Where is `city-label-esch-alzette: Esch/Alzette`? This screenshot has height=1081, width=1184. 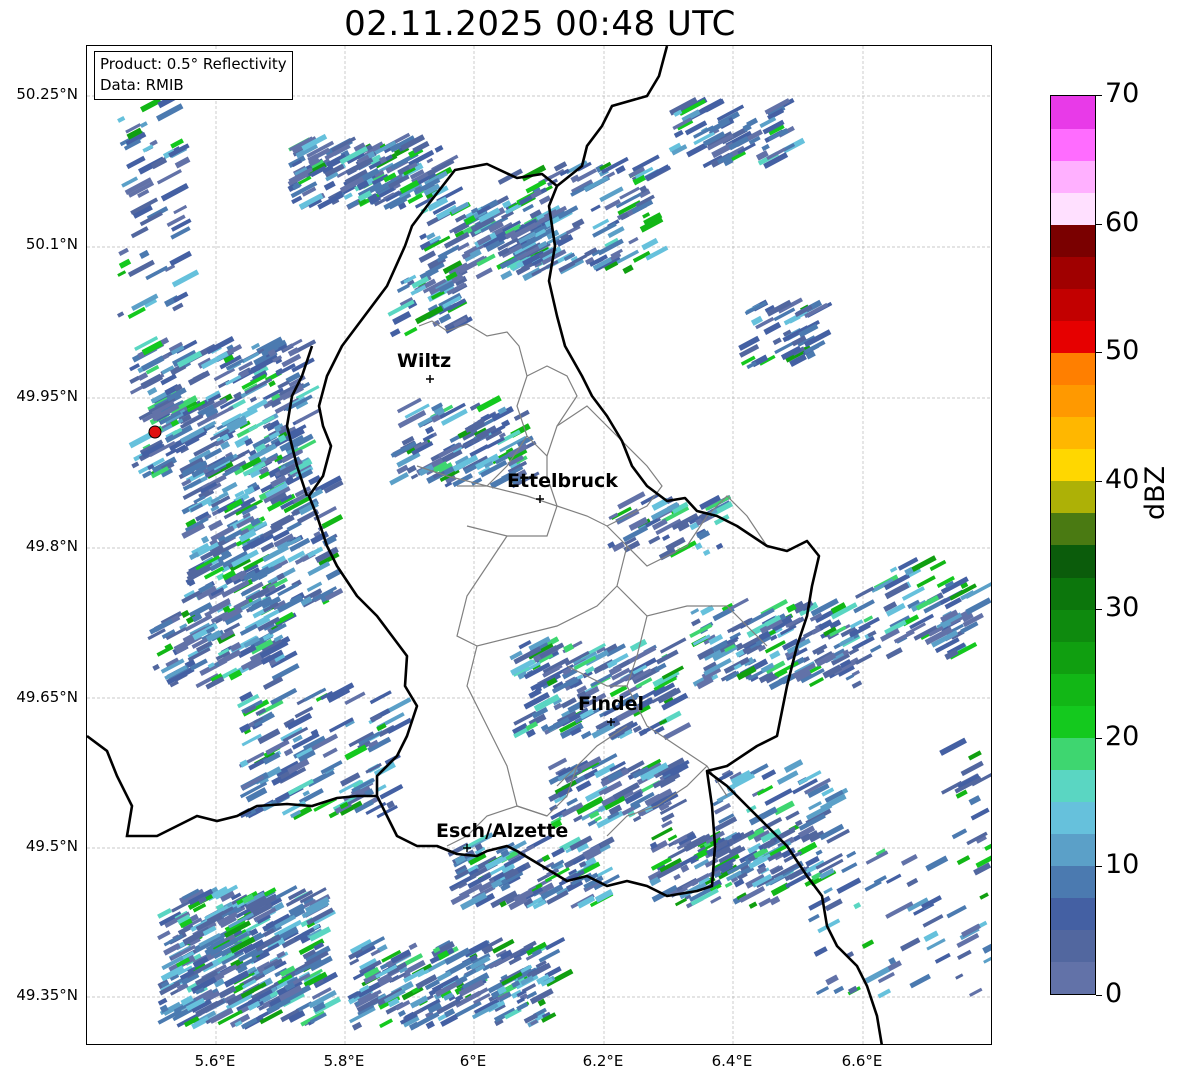 city-label-esch-alzette: Esch/Alzette is located at coordinates (502, 831).